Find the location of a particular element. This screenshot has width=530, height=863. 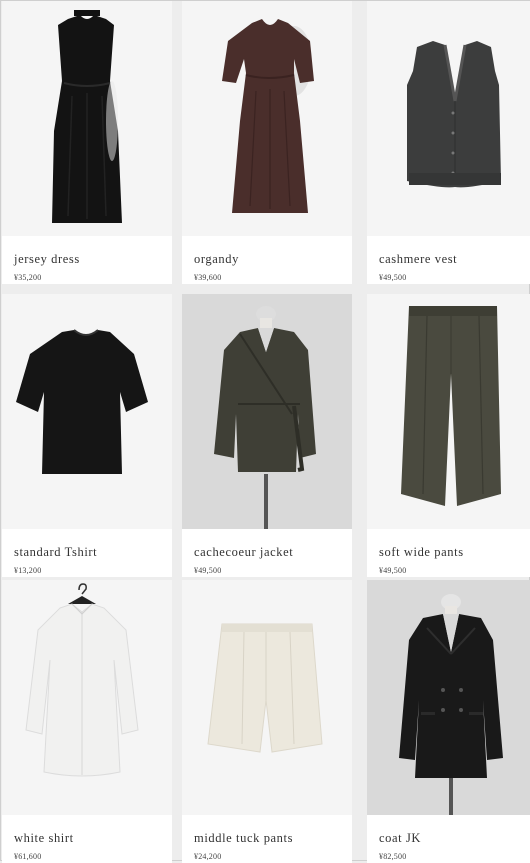

product-name: coat JK is located at coordinates (400, 838).